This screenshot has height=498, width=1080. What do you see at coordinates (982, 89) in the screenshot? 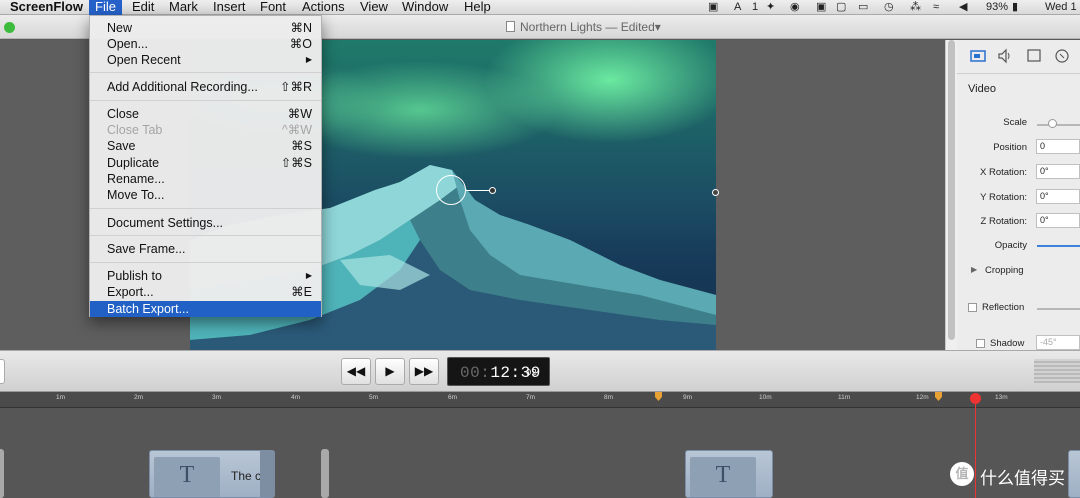
I see `inspector-heading: Video` at bounding box center [982, 89].